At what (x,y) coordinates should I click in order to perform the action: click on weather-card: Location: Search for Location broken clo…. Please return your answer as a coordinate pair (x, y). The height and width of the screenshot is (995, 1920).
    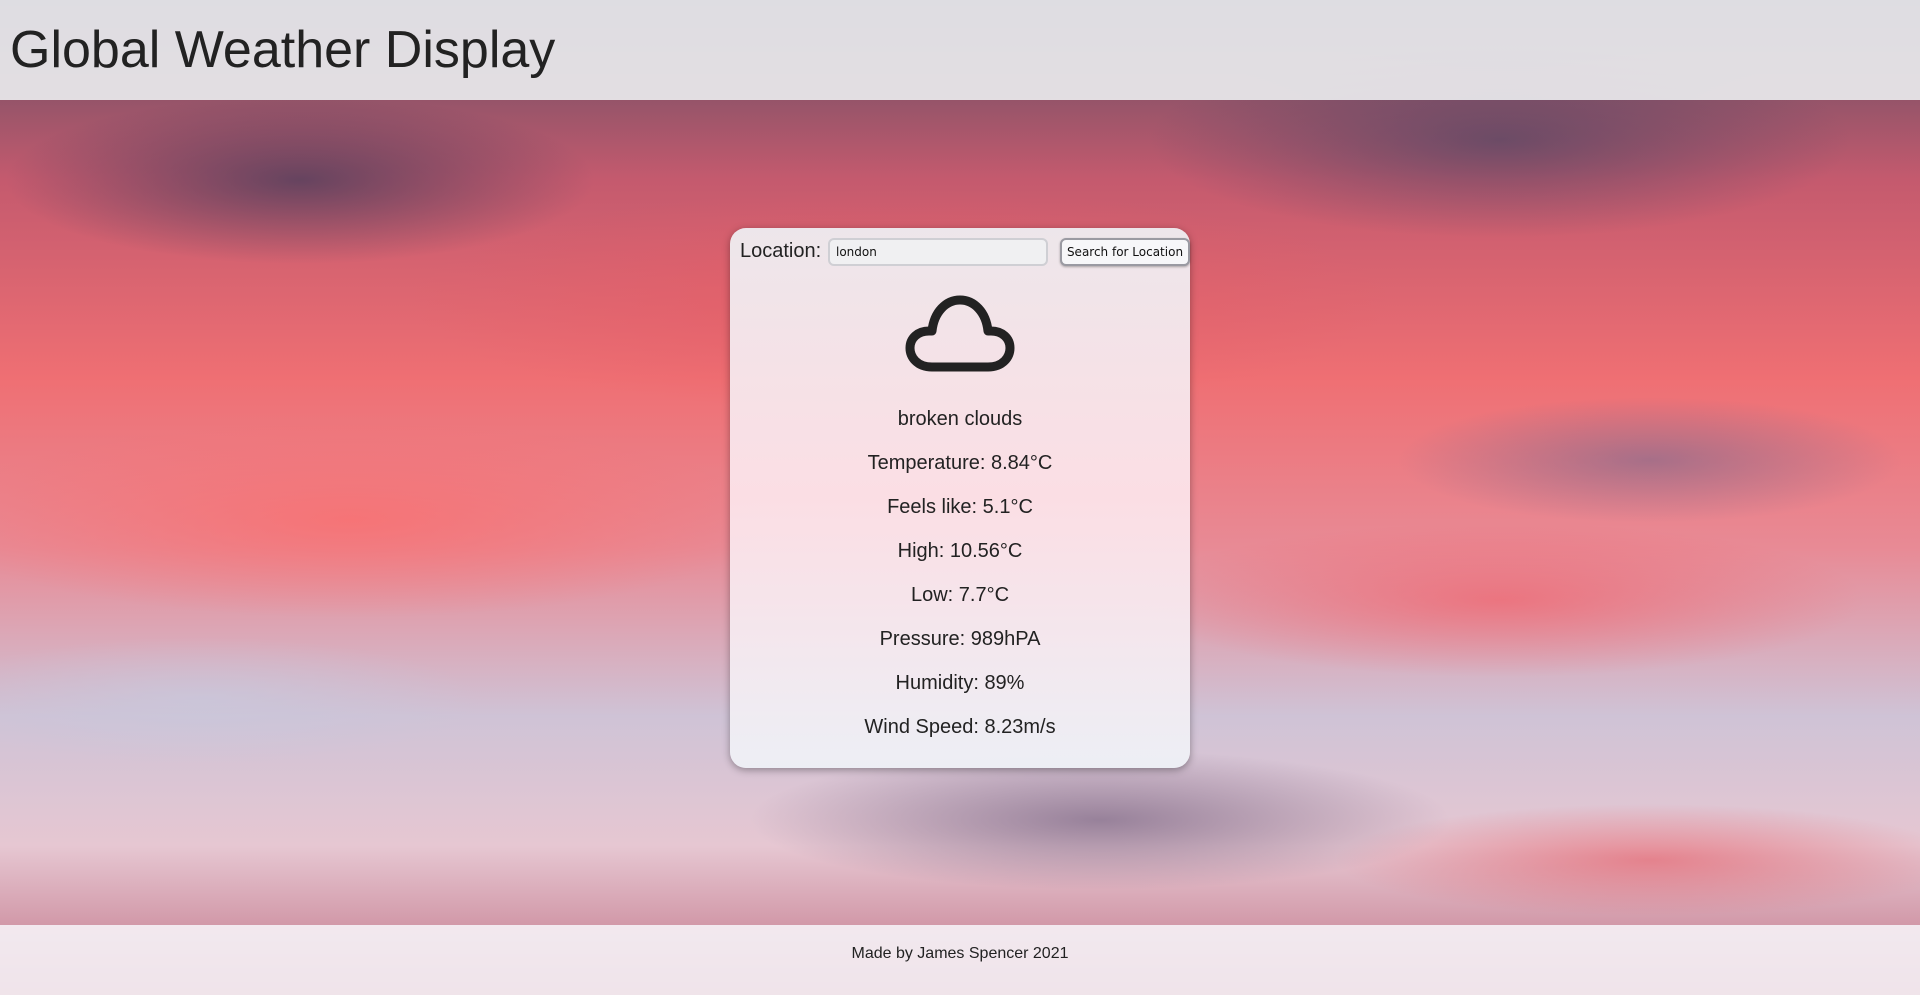
    Looking at the image, I should click on (960, 498).